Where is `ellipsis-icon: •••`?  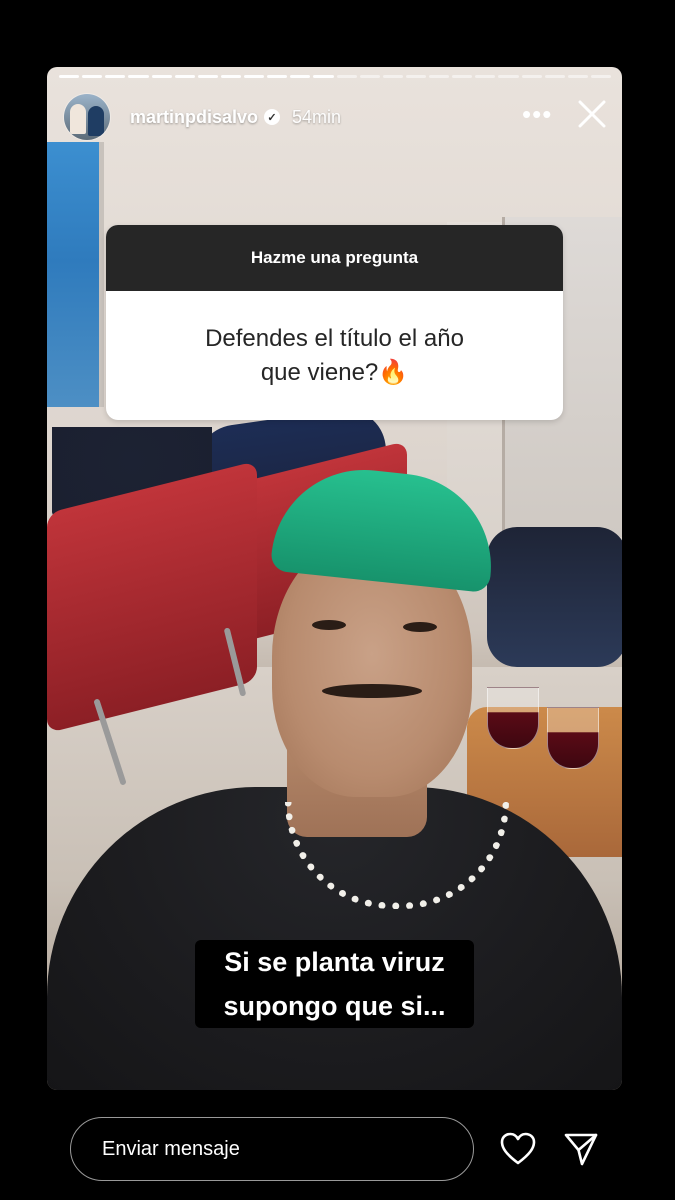 ellipsis-icon: ••• is located at coordinates (537, 114).